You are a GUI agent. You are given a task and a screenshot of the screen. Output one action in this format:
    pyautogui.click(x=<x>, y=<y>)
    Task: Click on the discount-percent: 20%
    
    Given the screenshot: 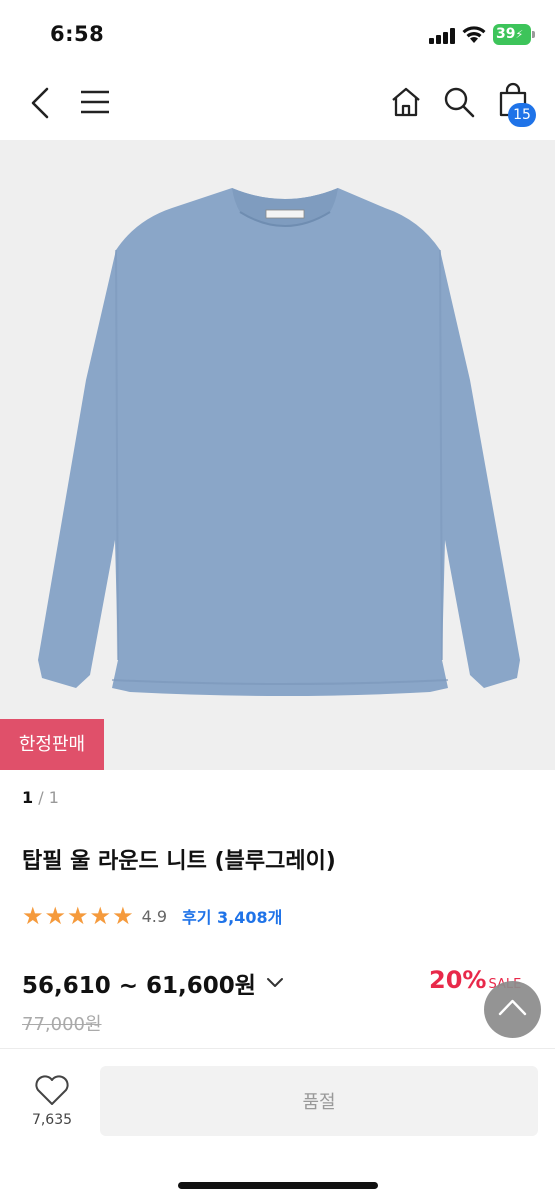 What is the action you would take?
    pyautogui.click(x=458, y=980)
    